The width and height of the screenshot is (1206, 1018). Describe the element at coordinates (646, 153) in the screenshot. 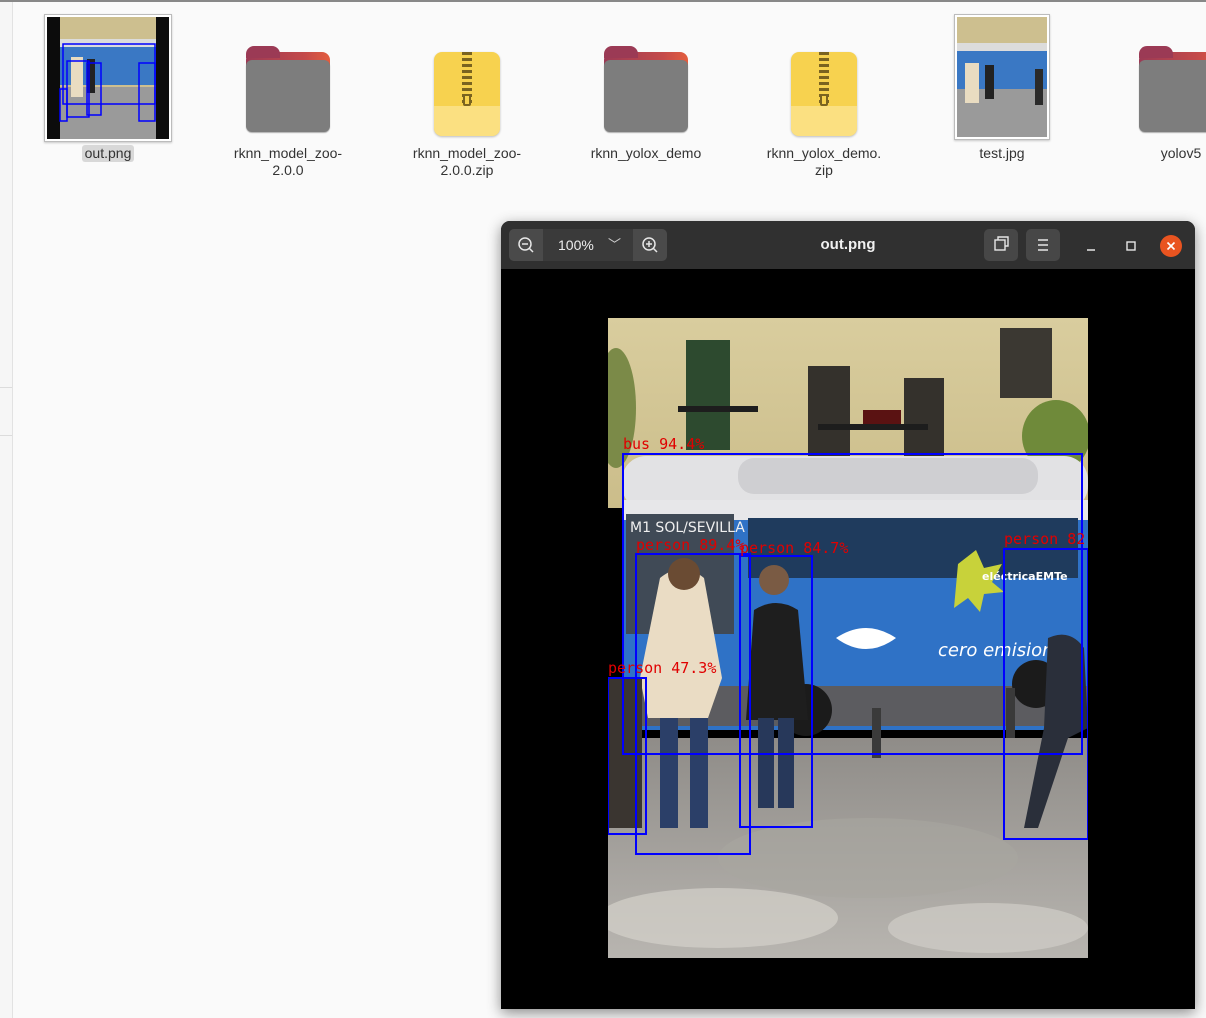

I see `file-label: rknn_yolox_demo` at that location.